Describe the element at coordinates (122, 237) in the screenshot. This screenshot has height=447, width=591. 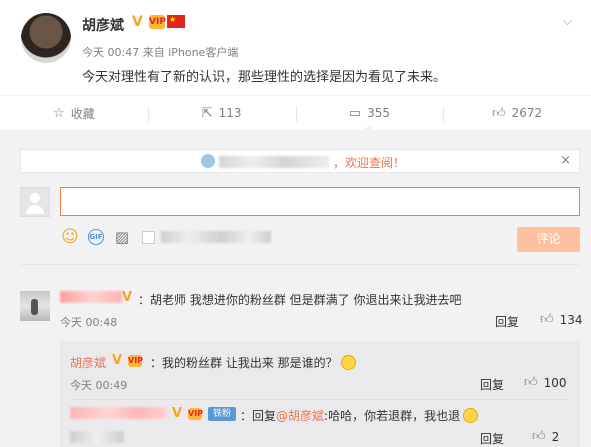
I see `image-icon: ▨` at that location.